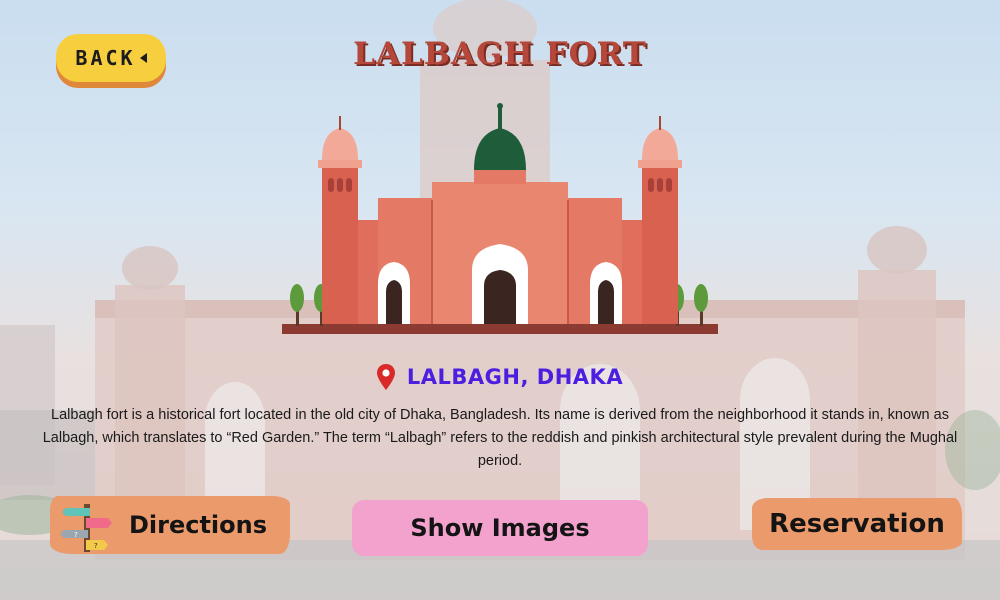 This screenshot has width=1000, height=600. What do you see at coordinates (500, 54) in the screenshot?
I see `page-title: LALBAGH FORT` at bounding box center [500, 54].